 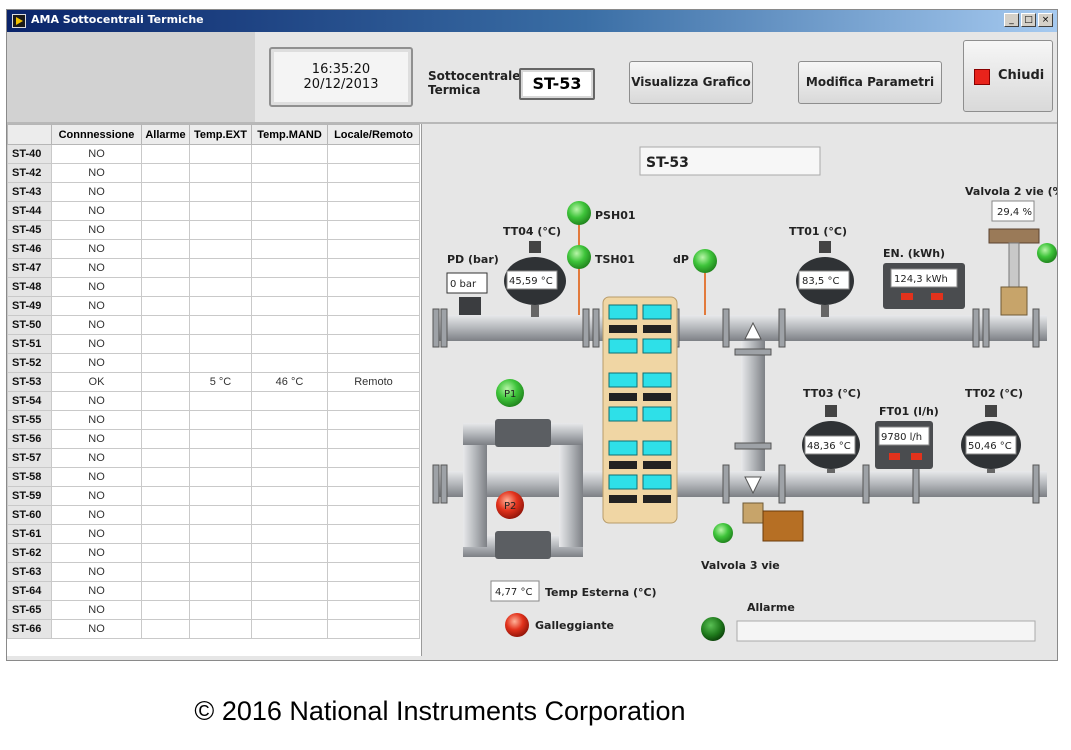 I want to click on tt02-cap, so click(x=991, y=411).